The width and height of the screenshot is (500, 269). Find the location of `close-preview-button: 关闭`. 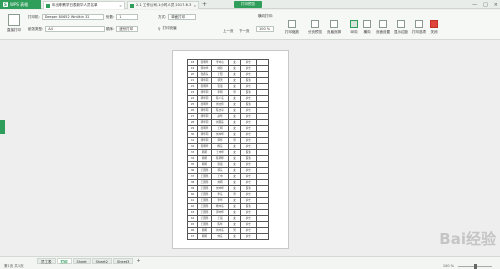

close-preview-button: 关闭 is located at coordinates (434, 27).